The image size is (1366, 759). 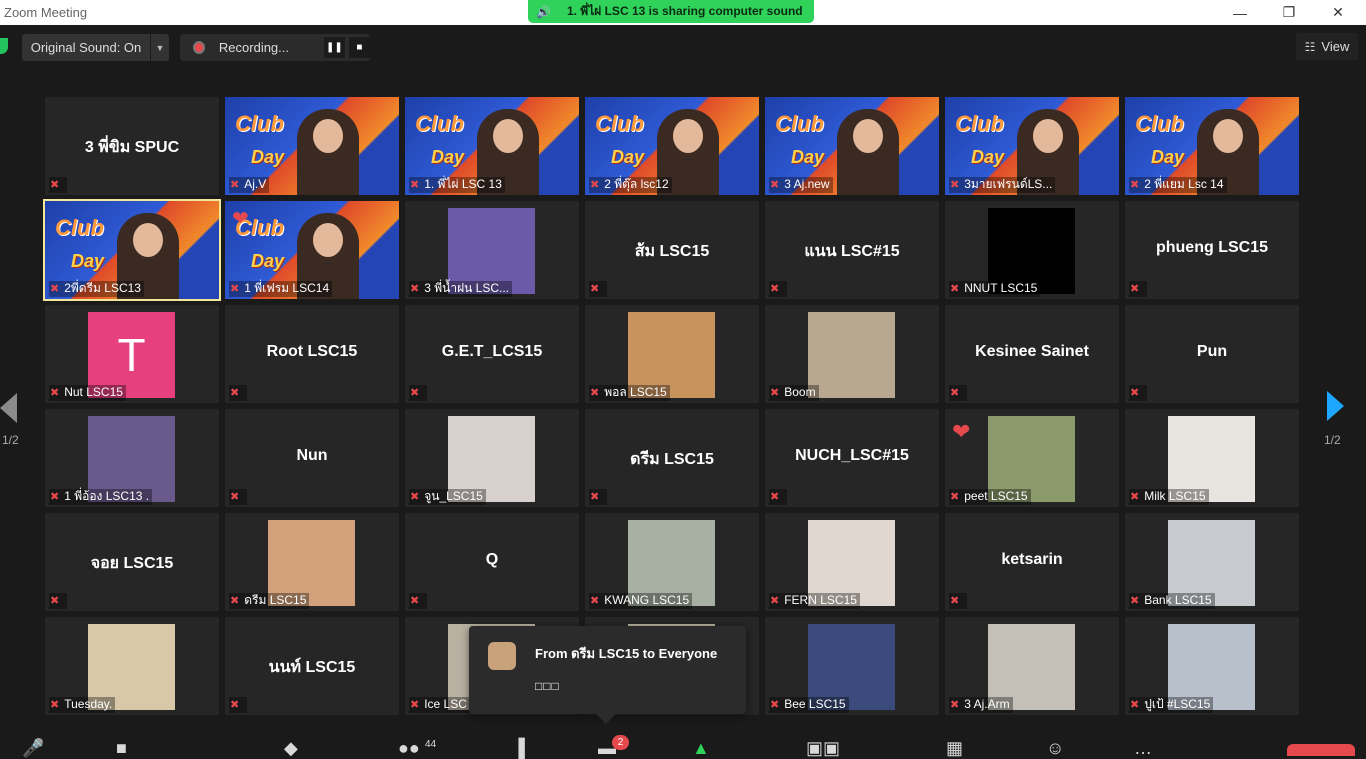 What do you see at coordinates (1335, 406) in the screenshot?
I see `next-page-arrow-icon` at bounding box center [1335, 406].